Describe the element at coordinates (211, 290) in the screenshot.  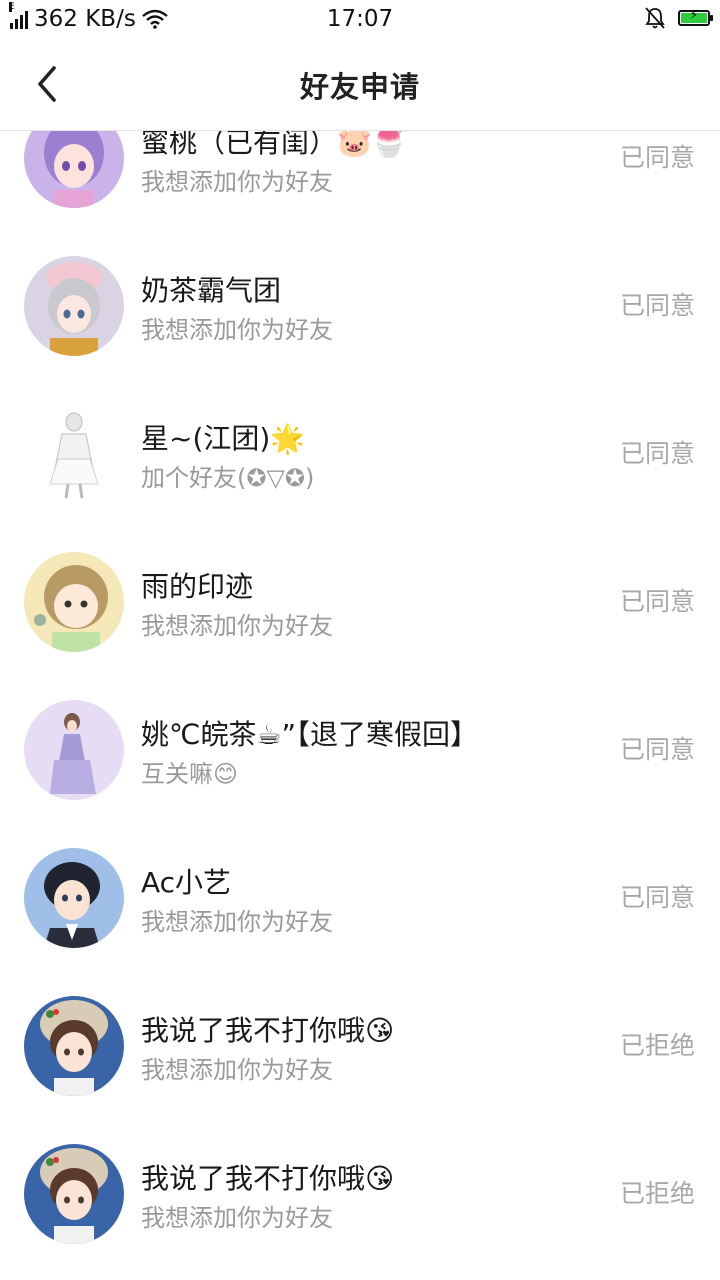
I see `requester-name: 奶茶霸气团` at that location.